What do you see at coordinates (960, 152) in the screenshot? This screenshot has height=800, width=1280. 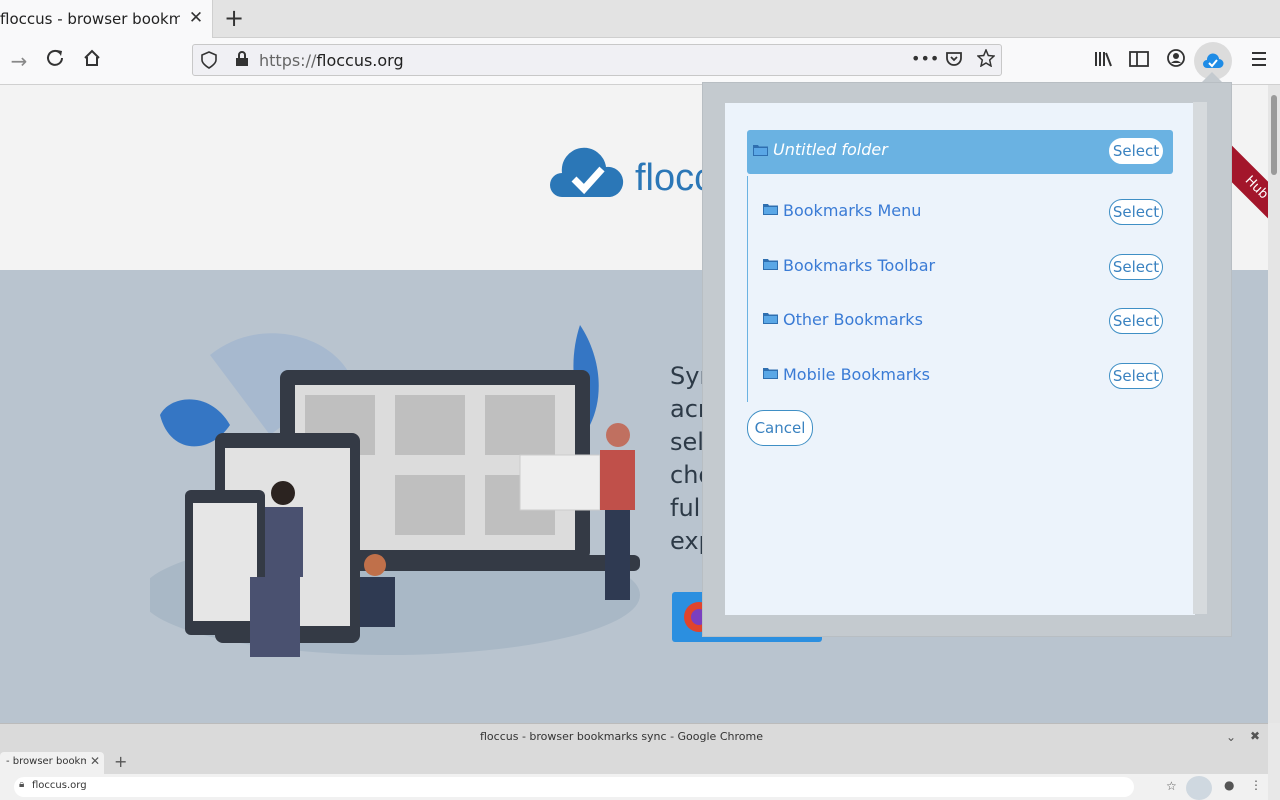 I see `folder-row-selected: Untitled folder Select` at bounding box center [960, 152].